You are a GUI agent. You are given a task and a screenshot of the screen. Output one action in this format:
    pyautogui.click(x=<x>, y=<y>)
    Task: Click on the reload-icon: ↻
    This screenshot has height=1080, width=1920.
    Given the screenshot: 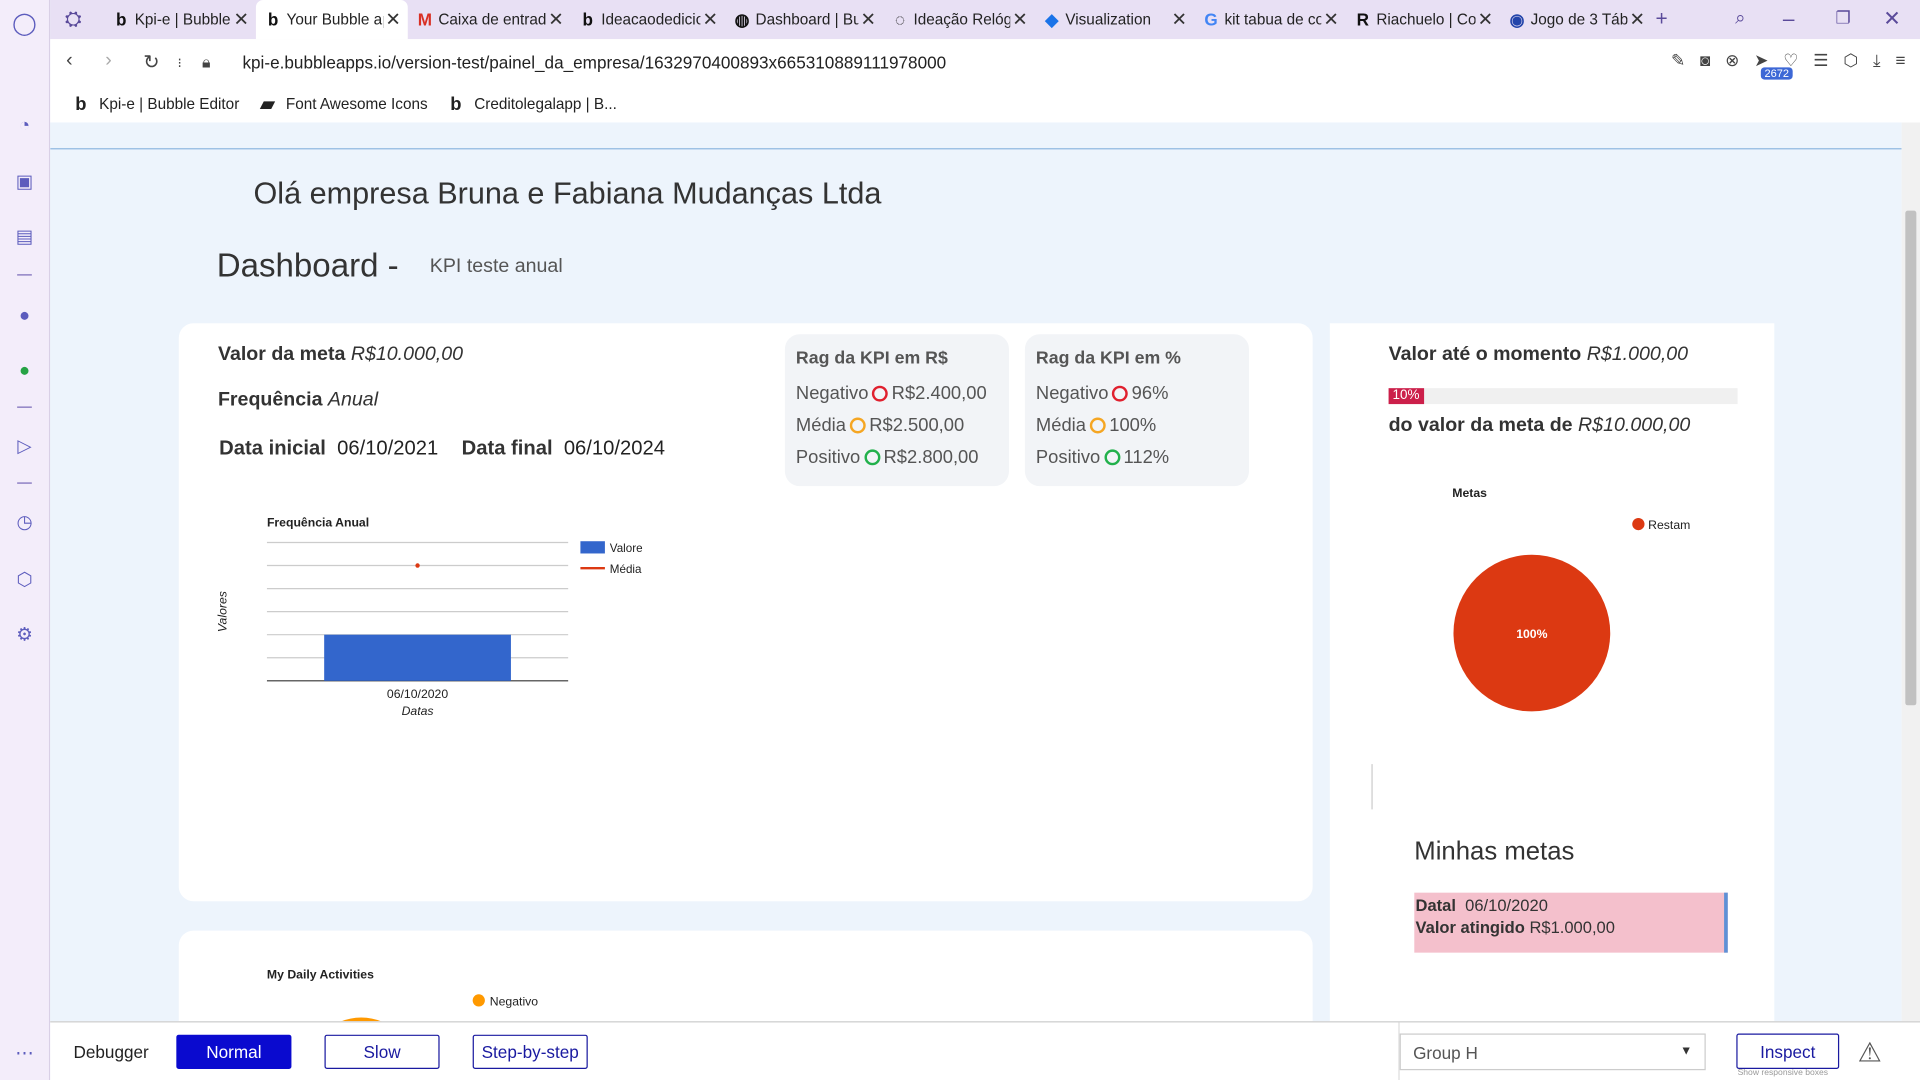 What is the action you would take?
    pyautogui.click(x=151, y=62)
    